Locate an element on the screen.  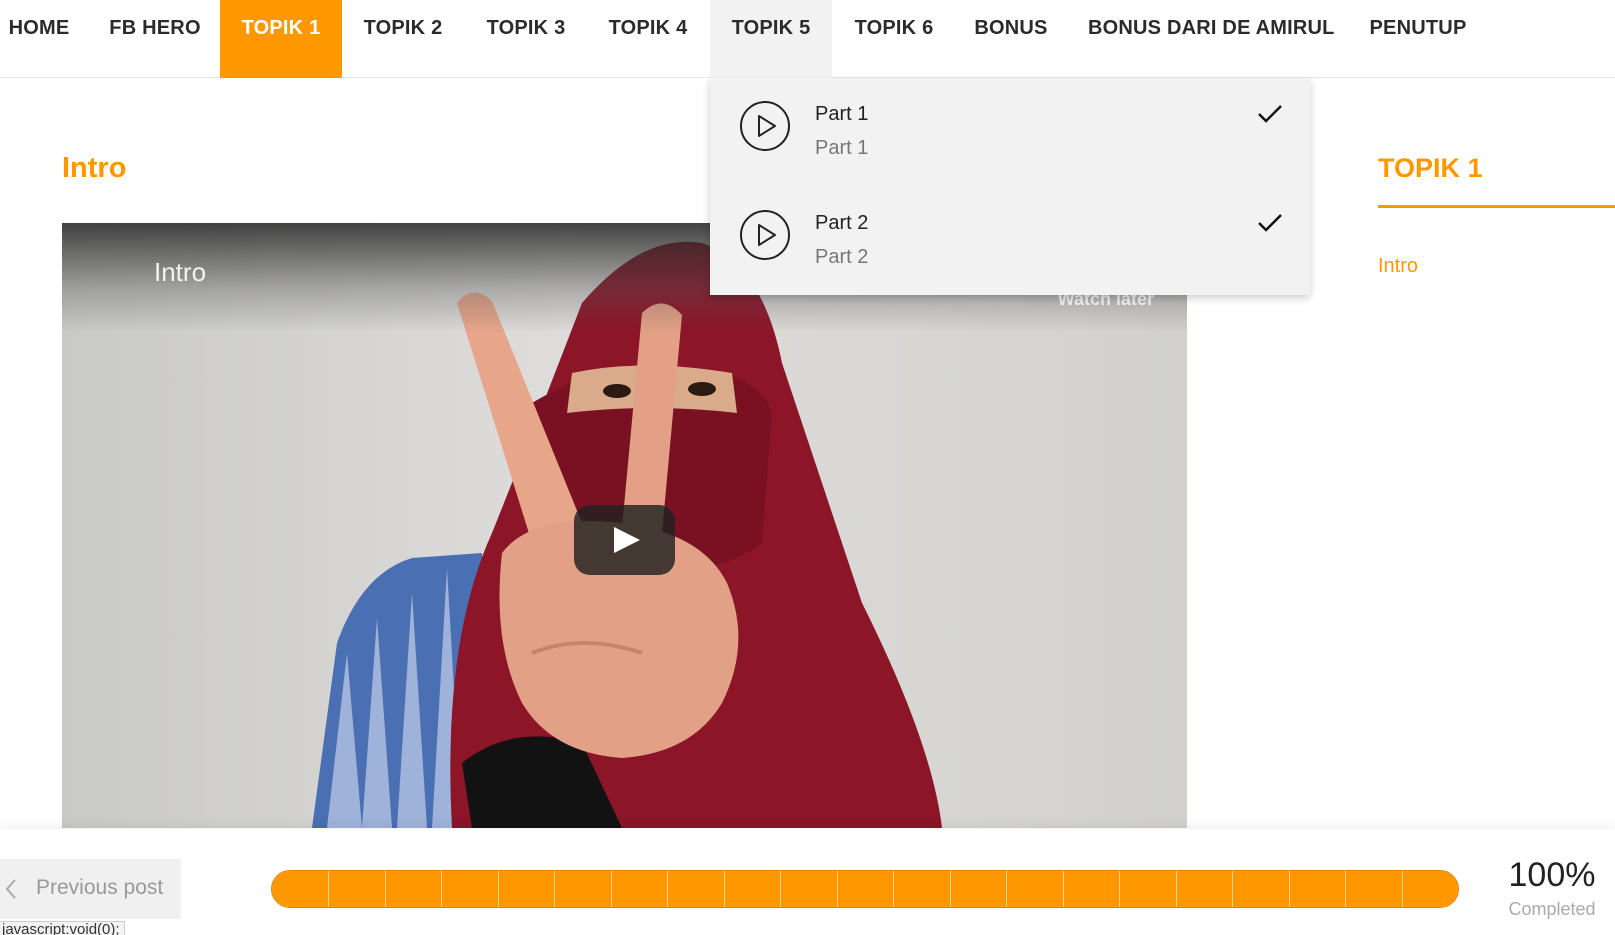
nav-item-topik-2: TOPIK 2 is located at coordinates (403, 39).